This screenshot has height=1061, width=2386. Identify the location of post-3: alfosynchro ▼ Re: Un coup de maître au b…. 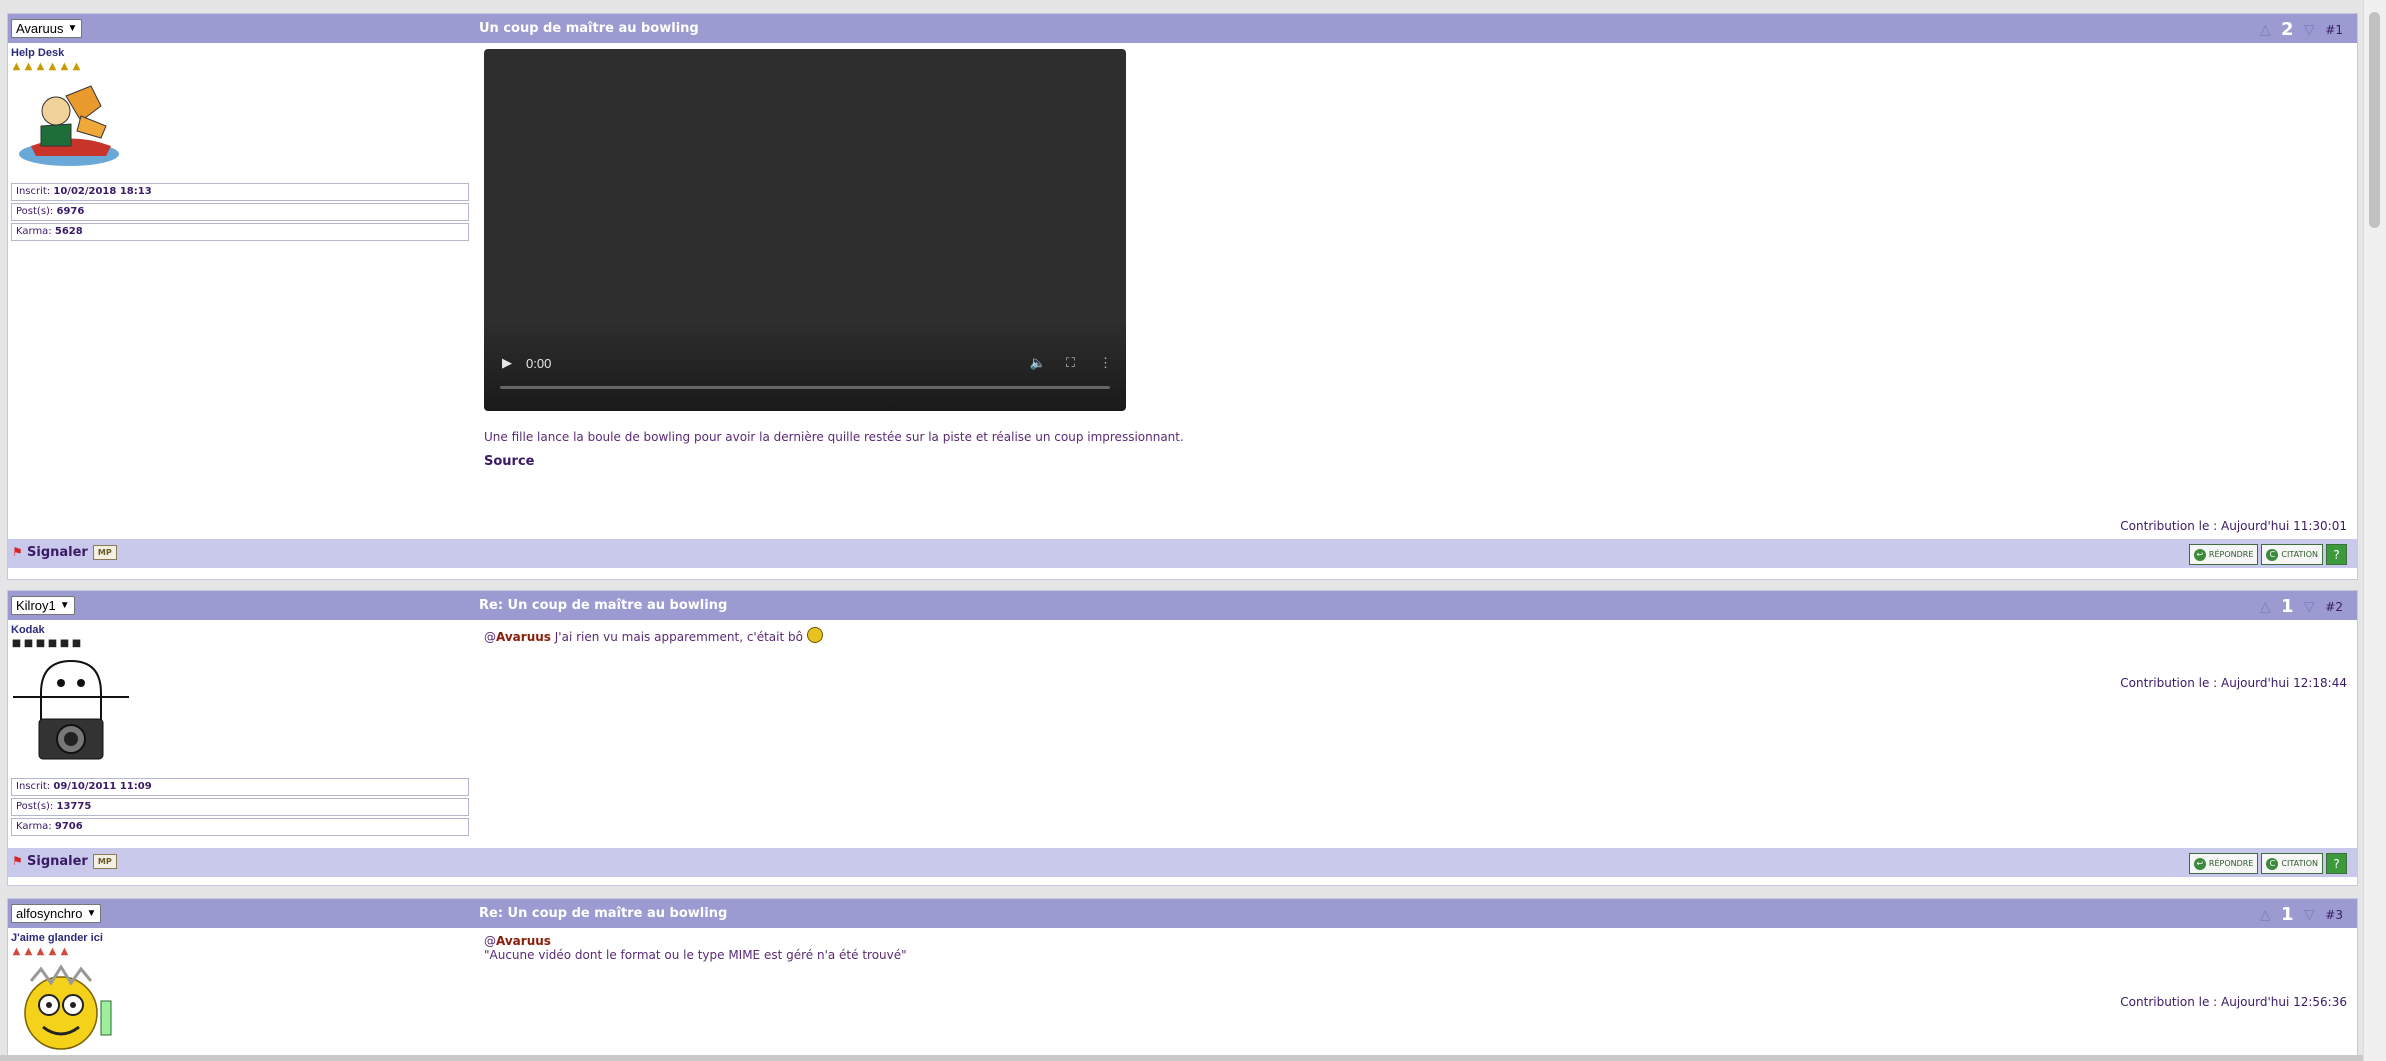
(1182, 977).